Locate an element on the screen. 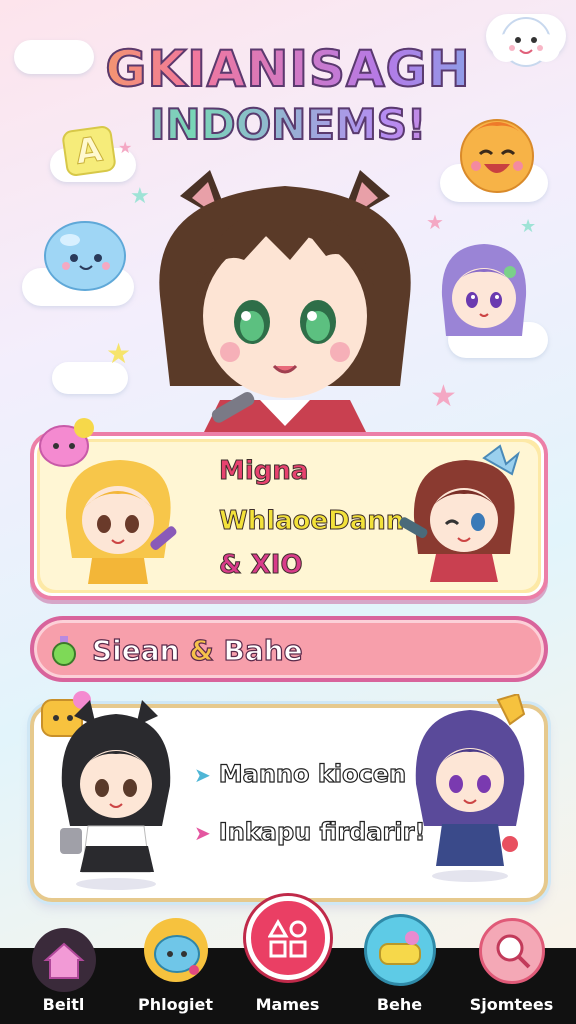 The width and height of the screenshot is (576, 1024). card-bottom-line-1: ➤ Manno kiocen is located at coordinates (300, 773).